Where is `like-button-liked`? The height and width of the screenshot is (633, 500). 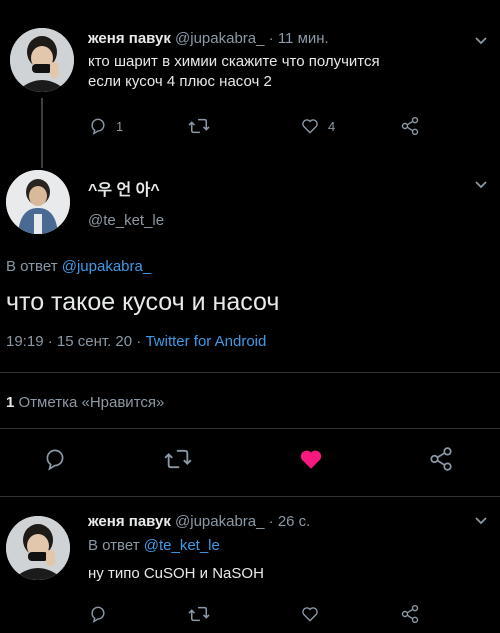
like-button-liked is located at coordinates (311, 459).